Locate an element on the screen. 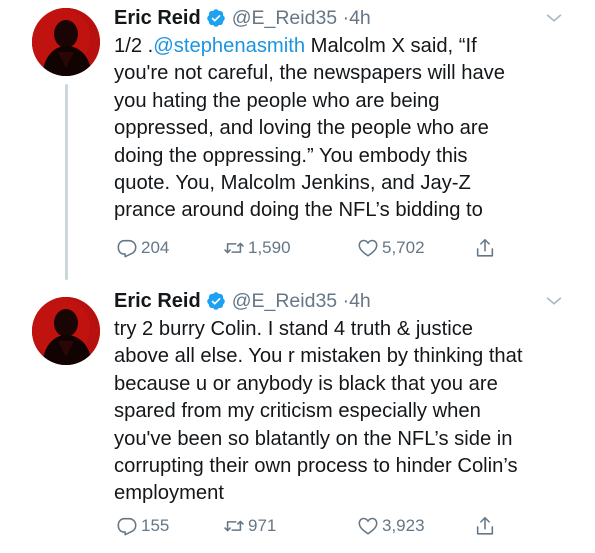  like-button: 3,923 is located at coordinates (391, 526).